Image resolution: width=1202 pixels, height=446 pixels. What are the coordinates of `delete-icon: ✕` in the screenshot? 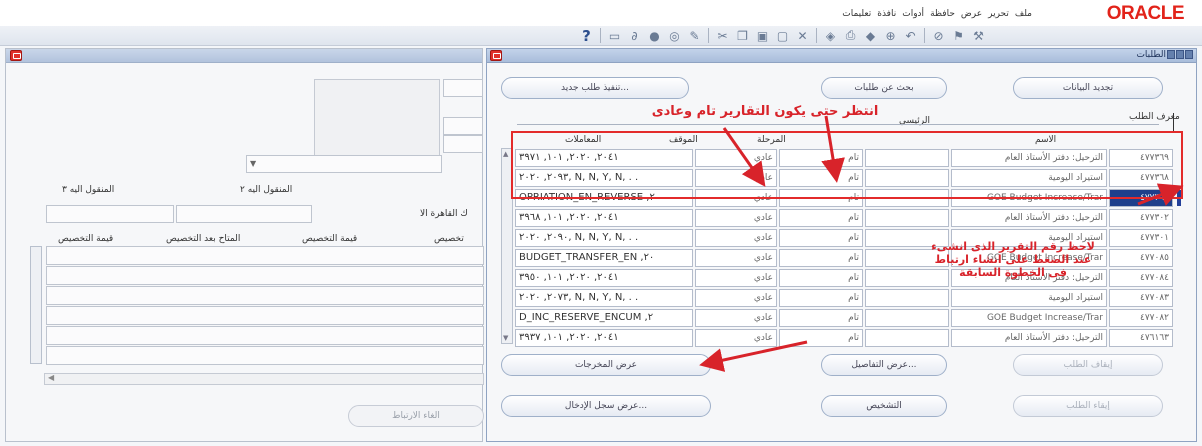 It's located at (802, 35).